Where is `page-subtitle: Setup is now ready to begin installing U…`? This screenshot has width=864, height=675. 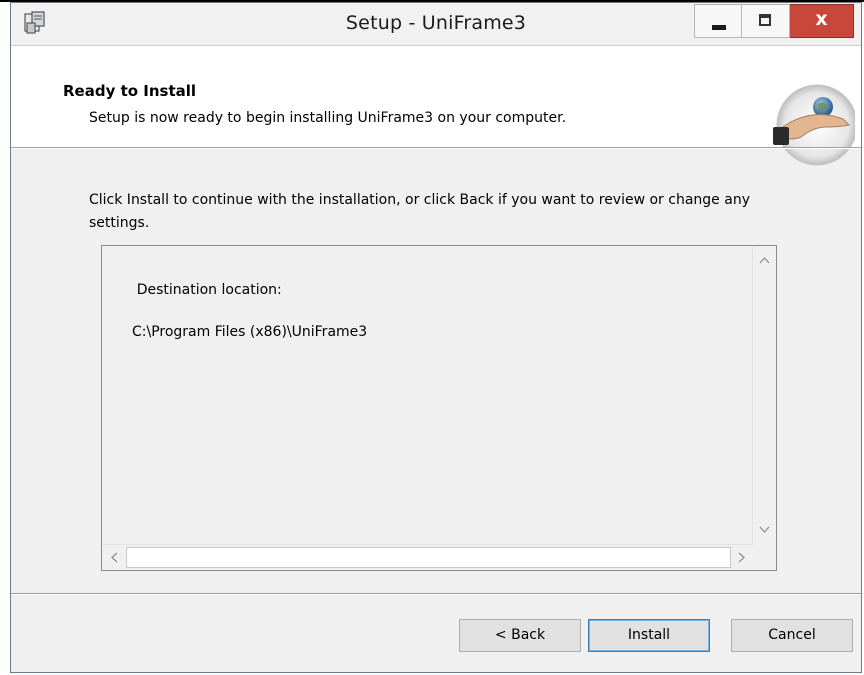 page-subtitle: Setup is now ready to begin installing U… is located at coordinates (328, 118).